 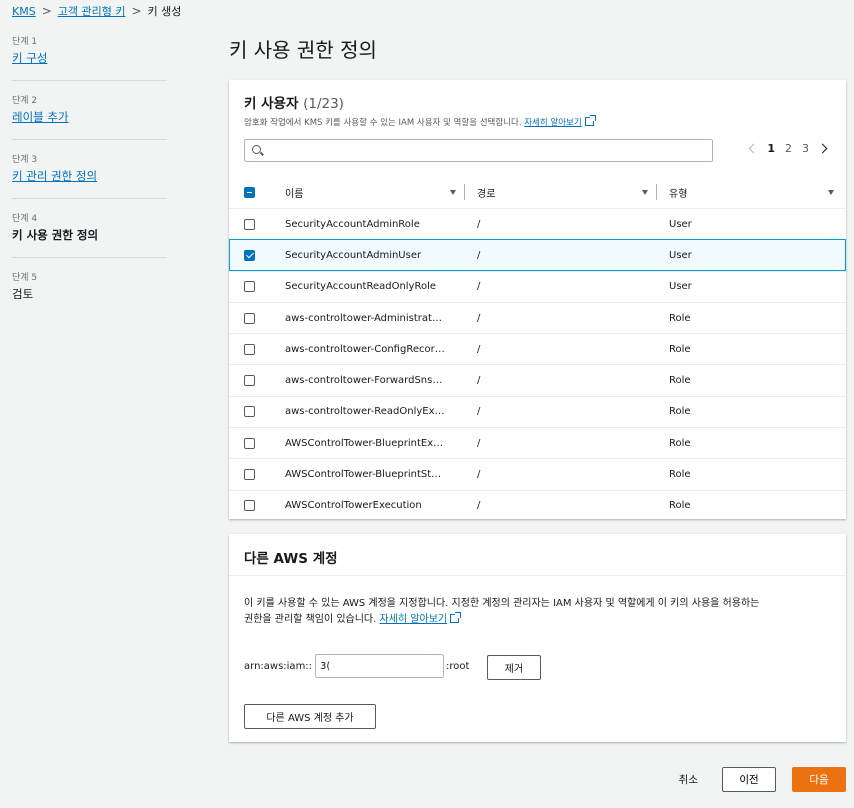 What do you see at coordinates (537, 505) in the screenshot?
I see `table-row: AWSControlTowerExecution / Role` at bounding box center [537, 505].